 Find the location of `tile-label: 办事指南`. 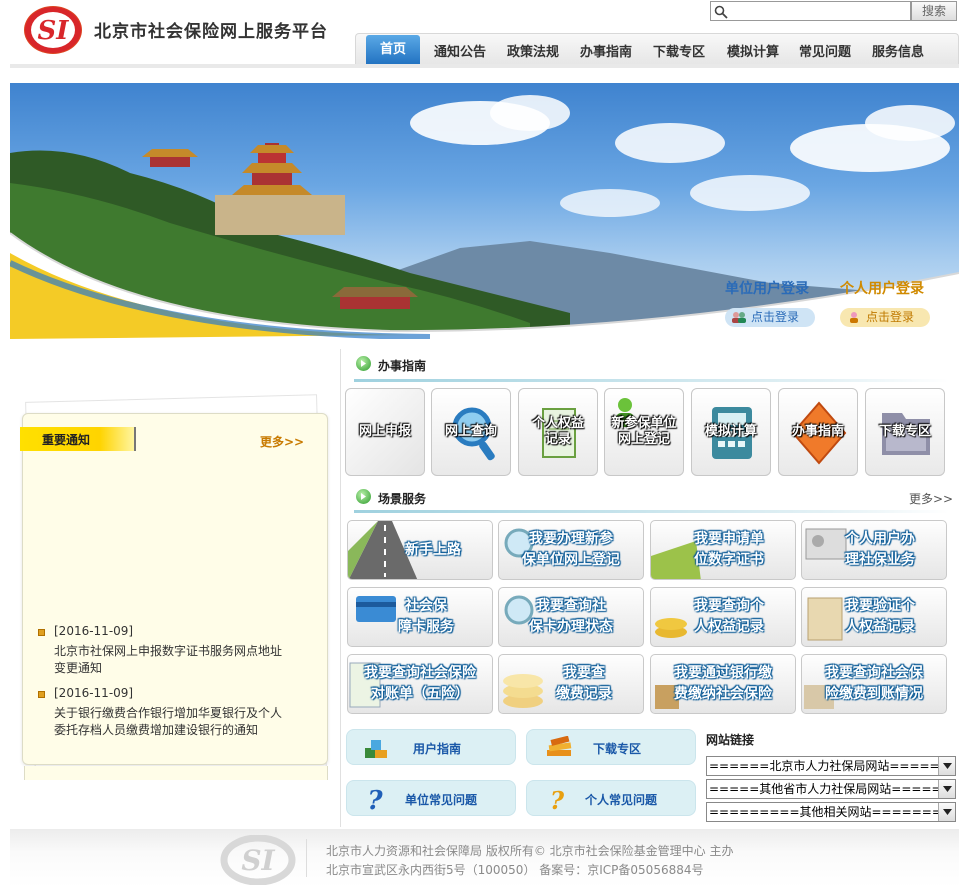

tile-label: 办事指南 is located at coordinates (817, 431).